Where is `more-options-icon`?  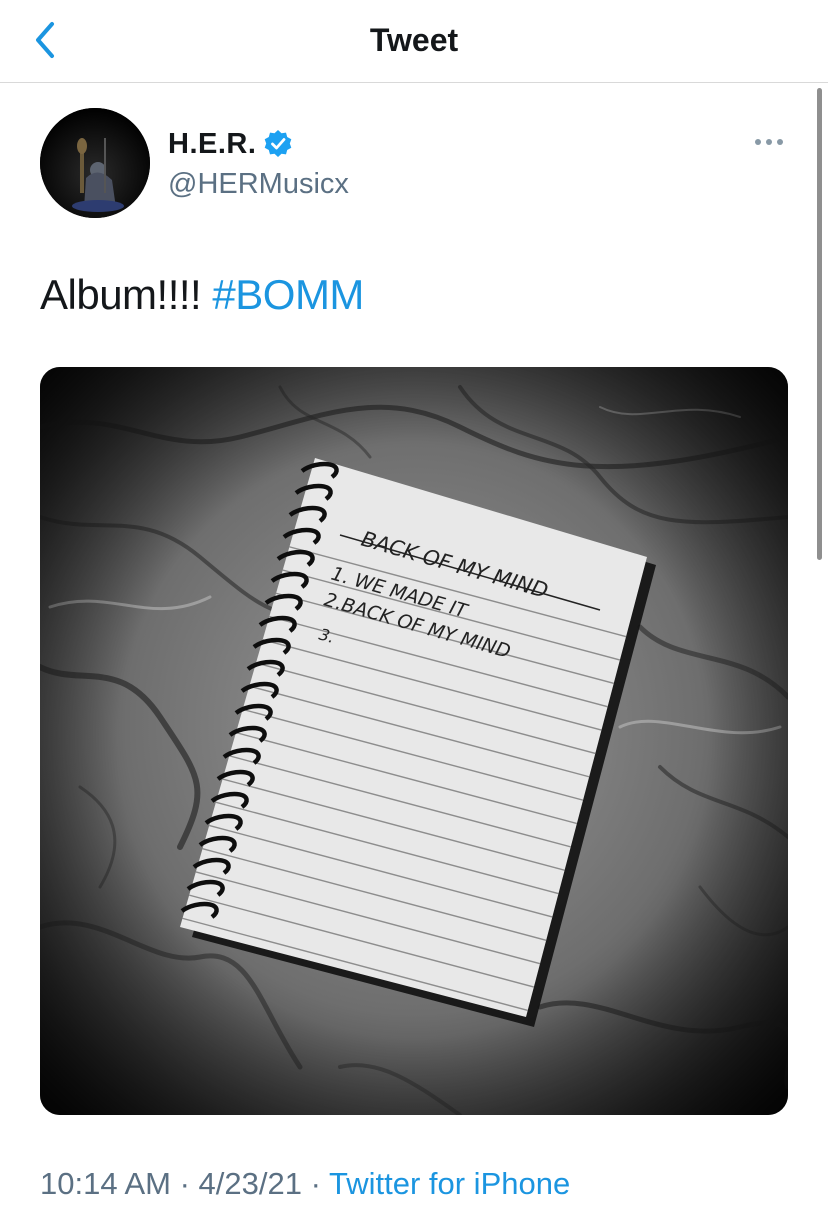 more-options-icon is located at coordinates (769, 142).